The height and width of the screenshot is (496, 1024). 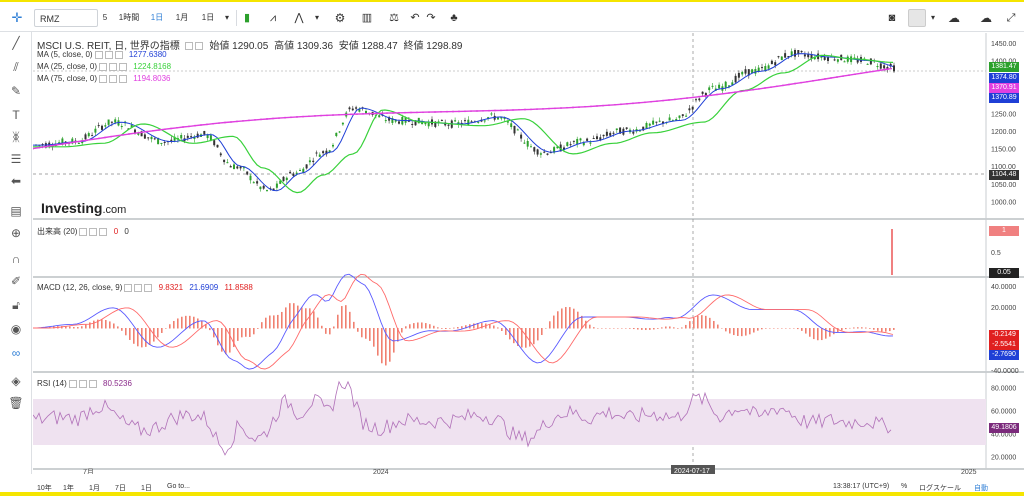 I want to click on cloud-upload-icon: ☁, so click(x=986, y=18).